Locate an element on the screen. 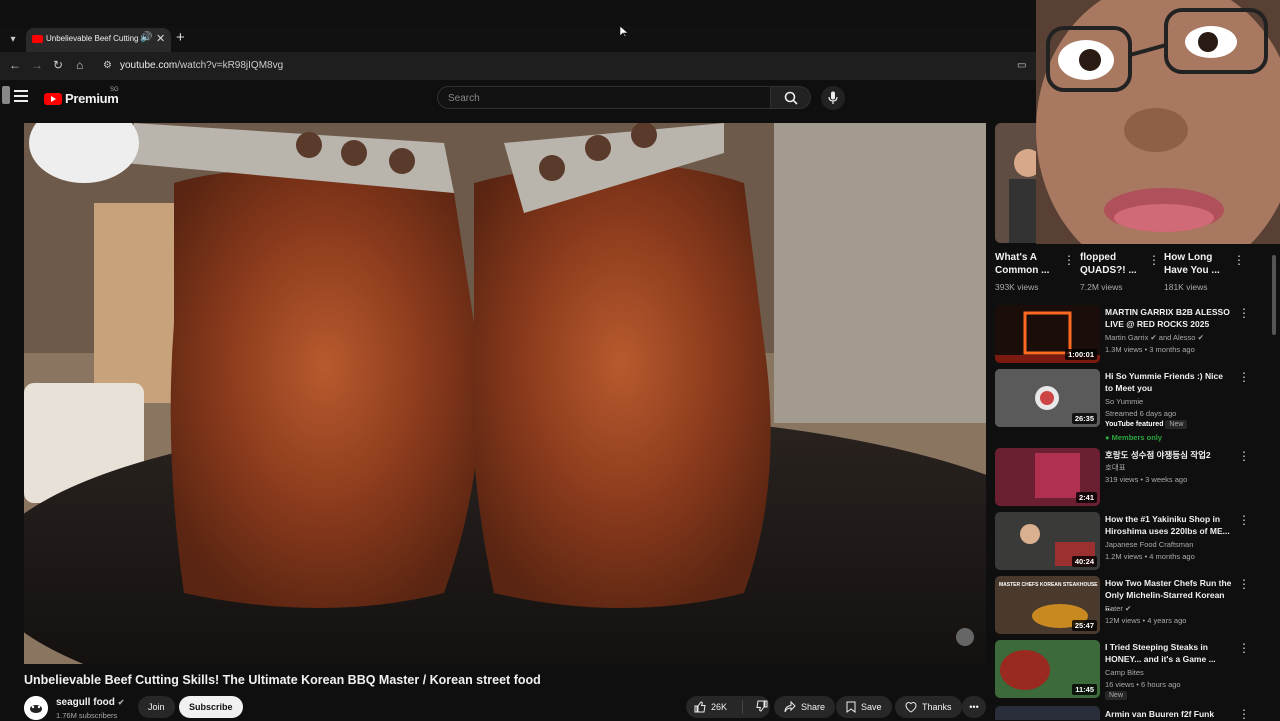 This screenshot has width=1280, height=721. voice-search-button is located at coordinates (833, 98).